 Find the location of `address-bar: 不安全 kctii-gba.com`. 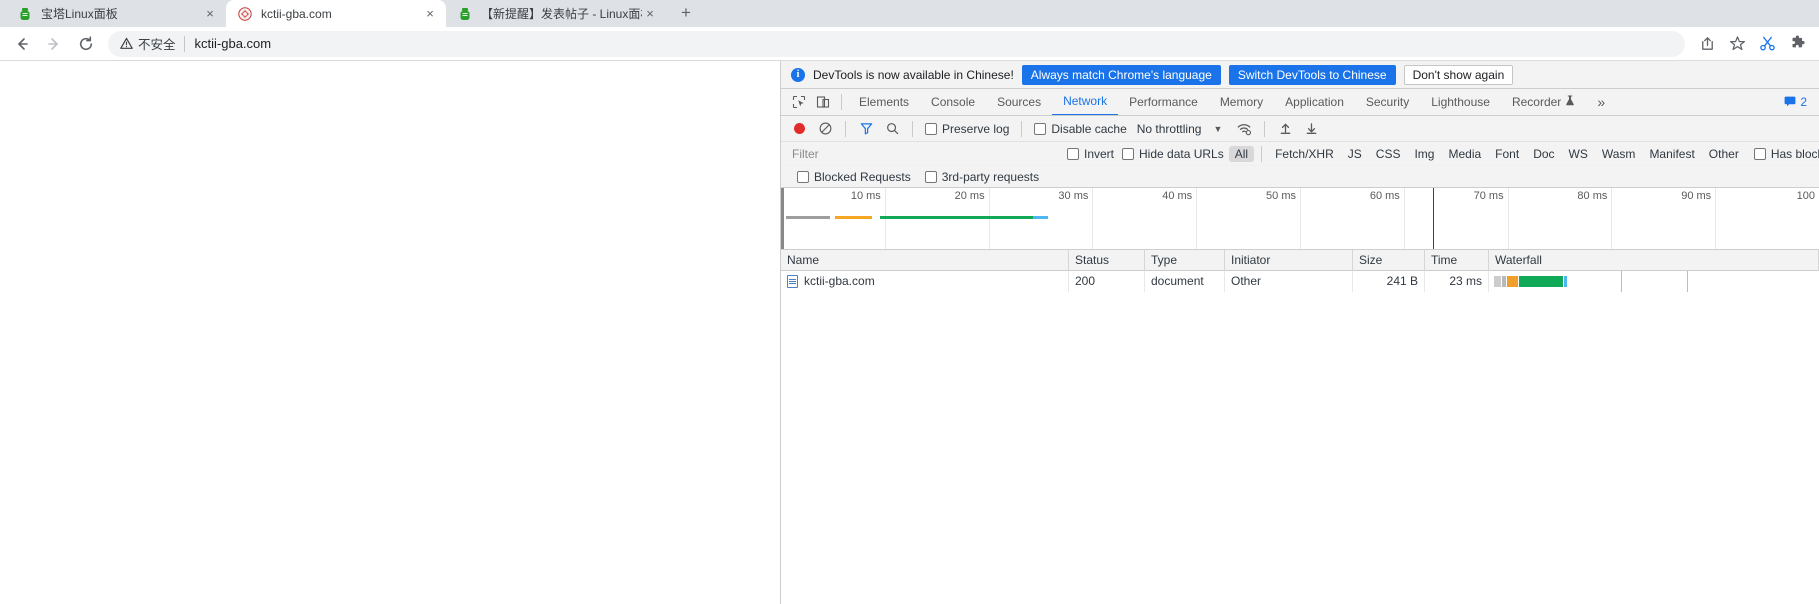

address-bar: 不安全 kctii-gba.com is located at coordinates (896, 43).